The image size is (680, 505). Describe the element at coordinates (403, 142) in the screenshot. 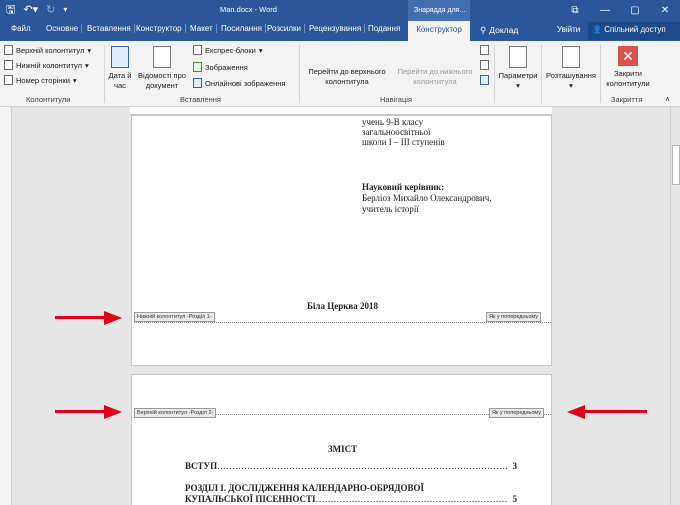

I see `student-line-3: школи І – ІІІ ступенів` at that location.